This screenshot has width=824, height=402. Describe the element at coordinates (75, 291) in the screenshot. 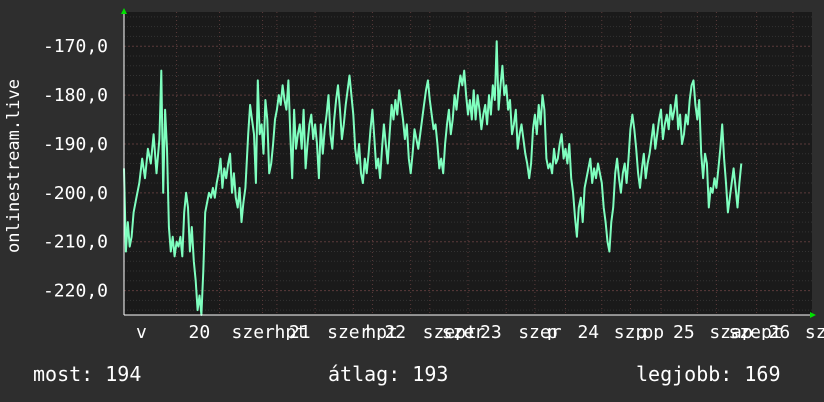

I see `y-tick-label: -220,0` at that location.